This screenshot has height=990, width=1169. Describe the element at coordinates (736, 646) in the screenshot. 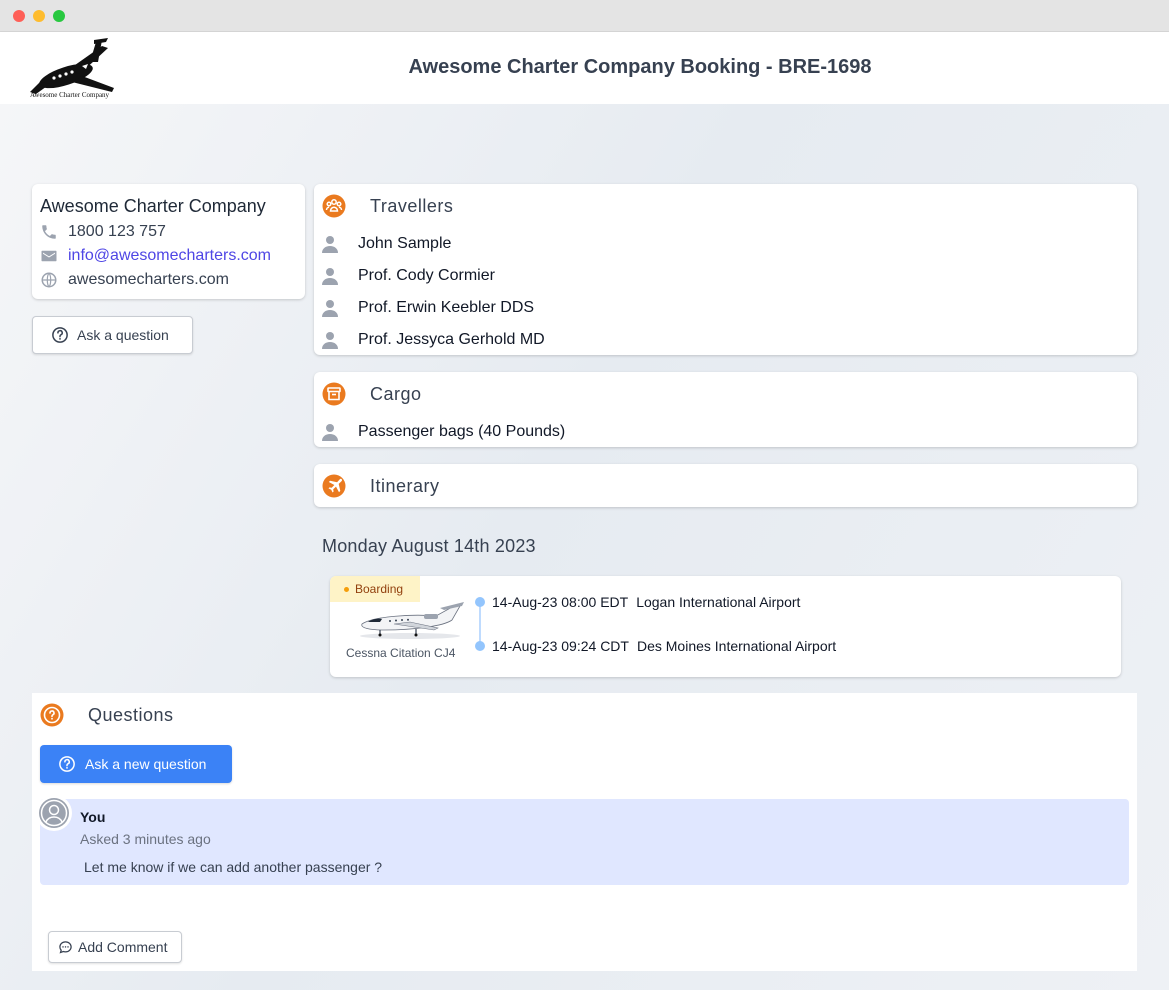

I see `arrival-airport: Des Moines International Airport` at that location.